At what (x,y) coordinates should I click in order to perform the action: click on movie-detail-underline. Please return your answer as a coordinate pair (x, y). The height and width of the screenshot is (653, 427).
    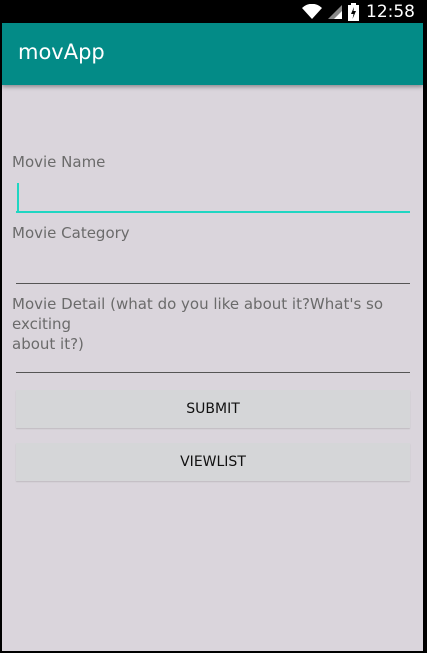
    Looking at the image, I should click on (213, 372).